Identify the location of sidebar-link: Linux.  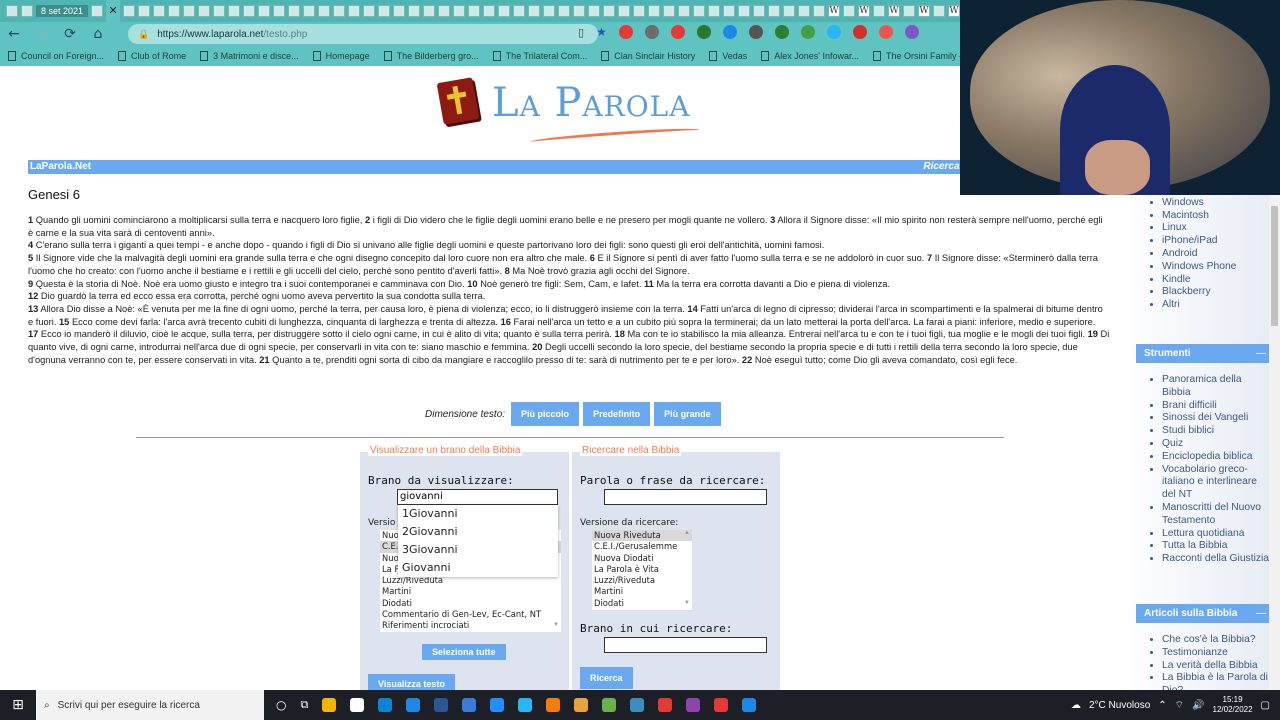
(1217, 228).